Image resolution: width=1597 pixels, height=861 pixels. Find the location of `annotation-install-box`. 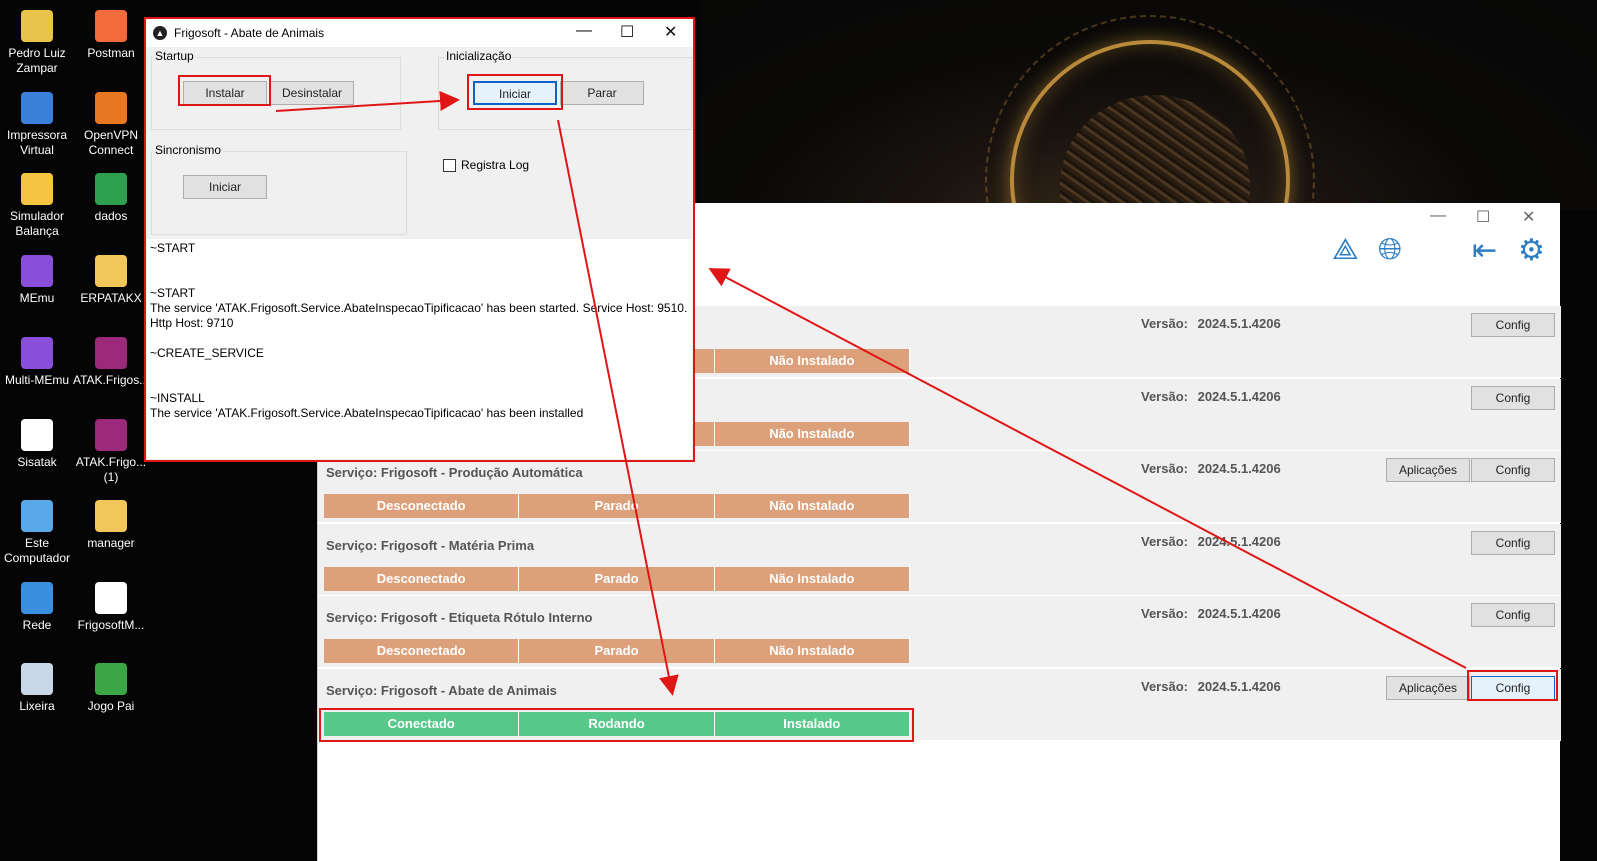

annotation-install-box is located at coordinates (224, 90).